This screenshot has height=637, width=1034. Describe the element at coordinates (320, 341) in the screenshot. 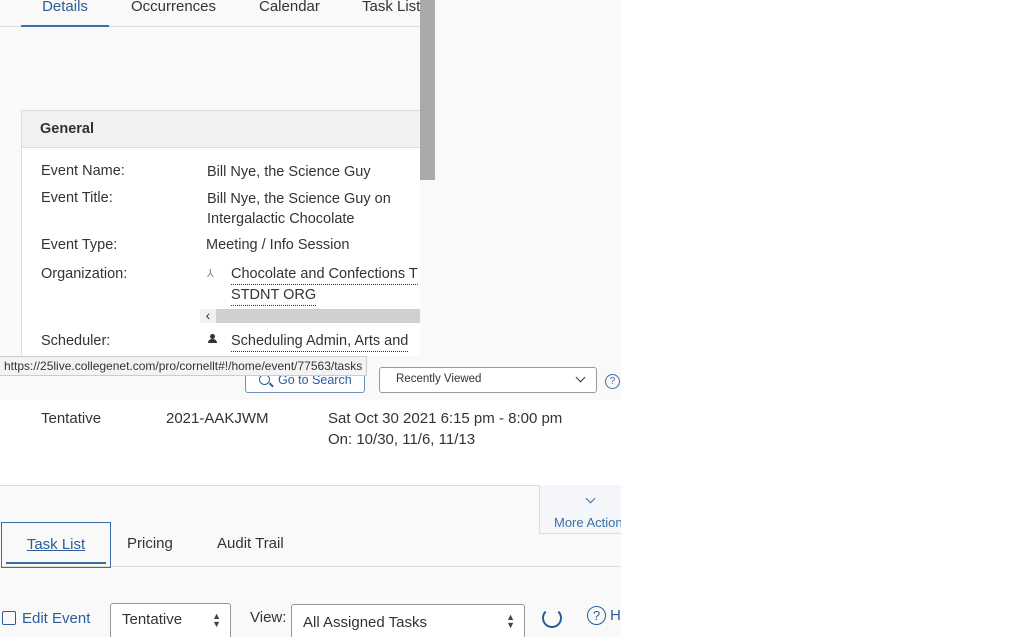

I see `scheduler-link: Scheduling Admin, Arts and` at that location.